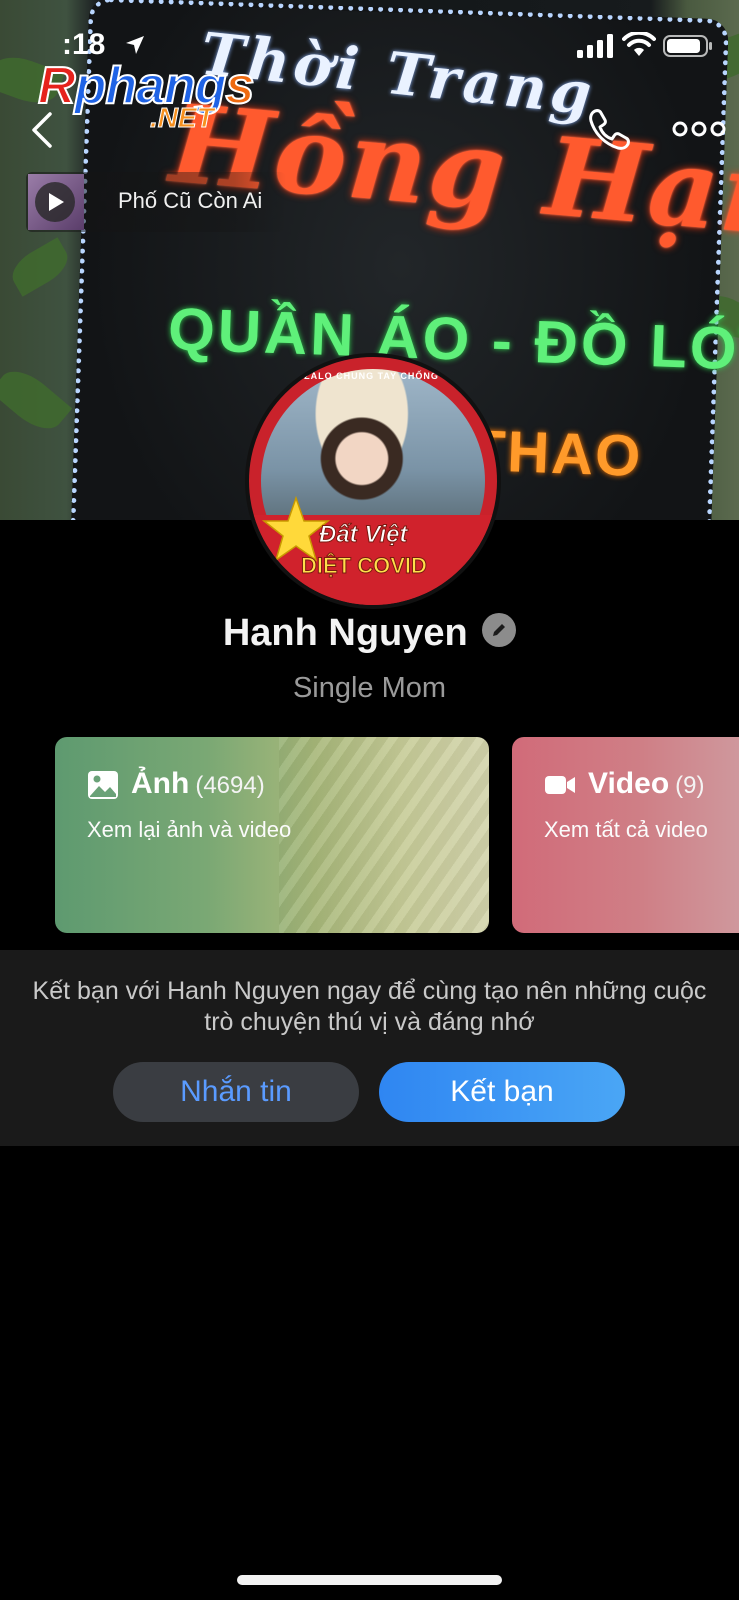  Describe the element at coordinates (135, 45) in the screenshot. I see `location-arrow-icon` at that location.